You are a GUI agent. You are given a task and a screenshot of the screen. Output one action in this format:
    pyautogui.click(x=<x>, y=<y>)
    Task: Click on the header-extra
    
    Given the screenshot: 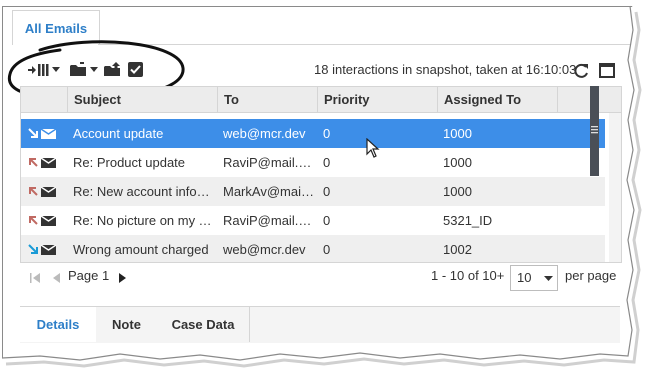 What is the action you would take?
    pyautogui.click(x=589, y=99)
    